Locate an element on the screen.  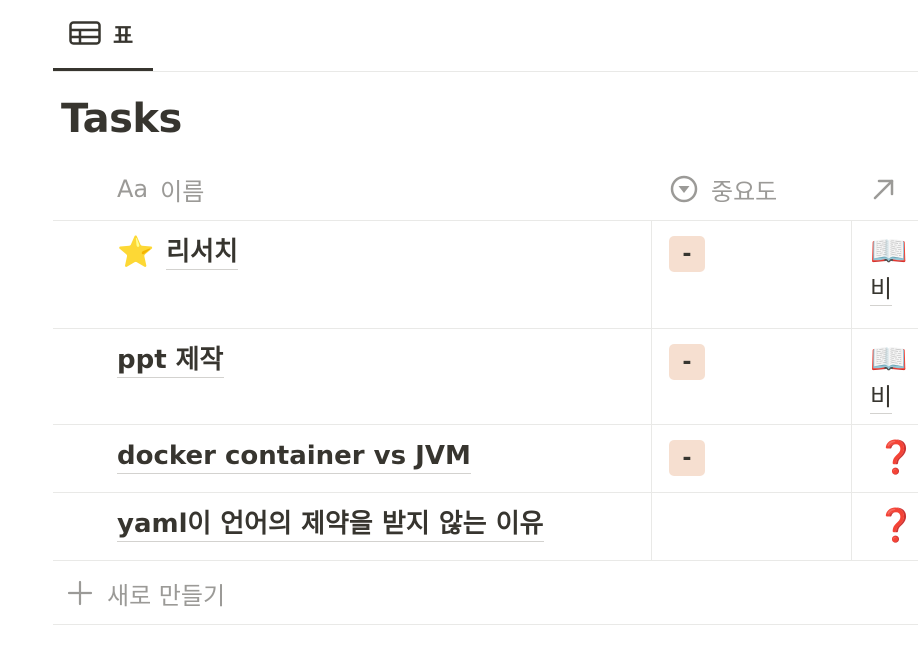
table-header: Aa 이름 중요도 is located at coordinates (485, 189).